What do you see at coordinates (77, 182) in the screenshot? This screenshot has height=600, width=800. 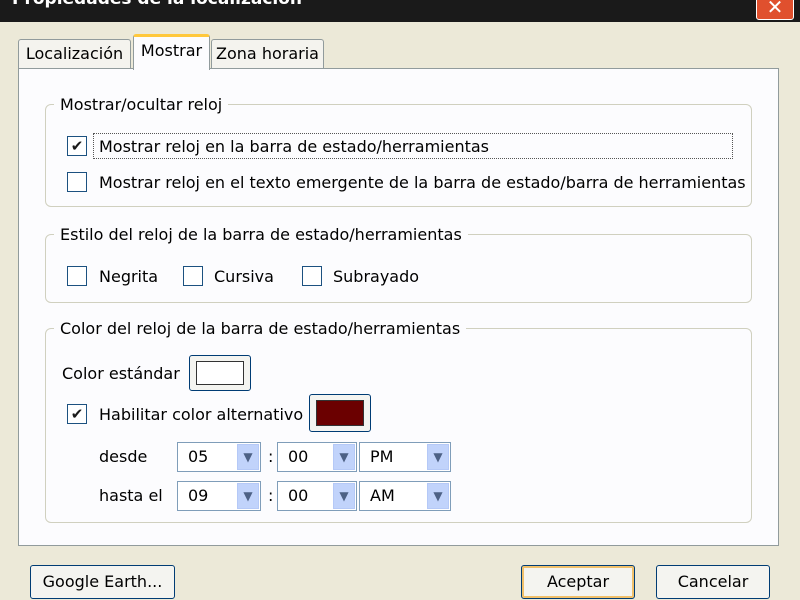 I see `show-clock-tooltip-checkbox` at bounding box center [77, 182].